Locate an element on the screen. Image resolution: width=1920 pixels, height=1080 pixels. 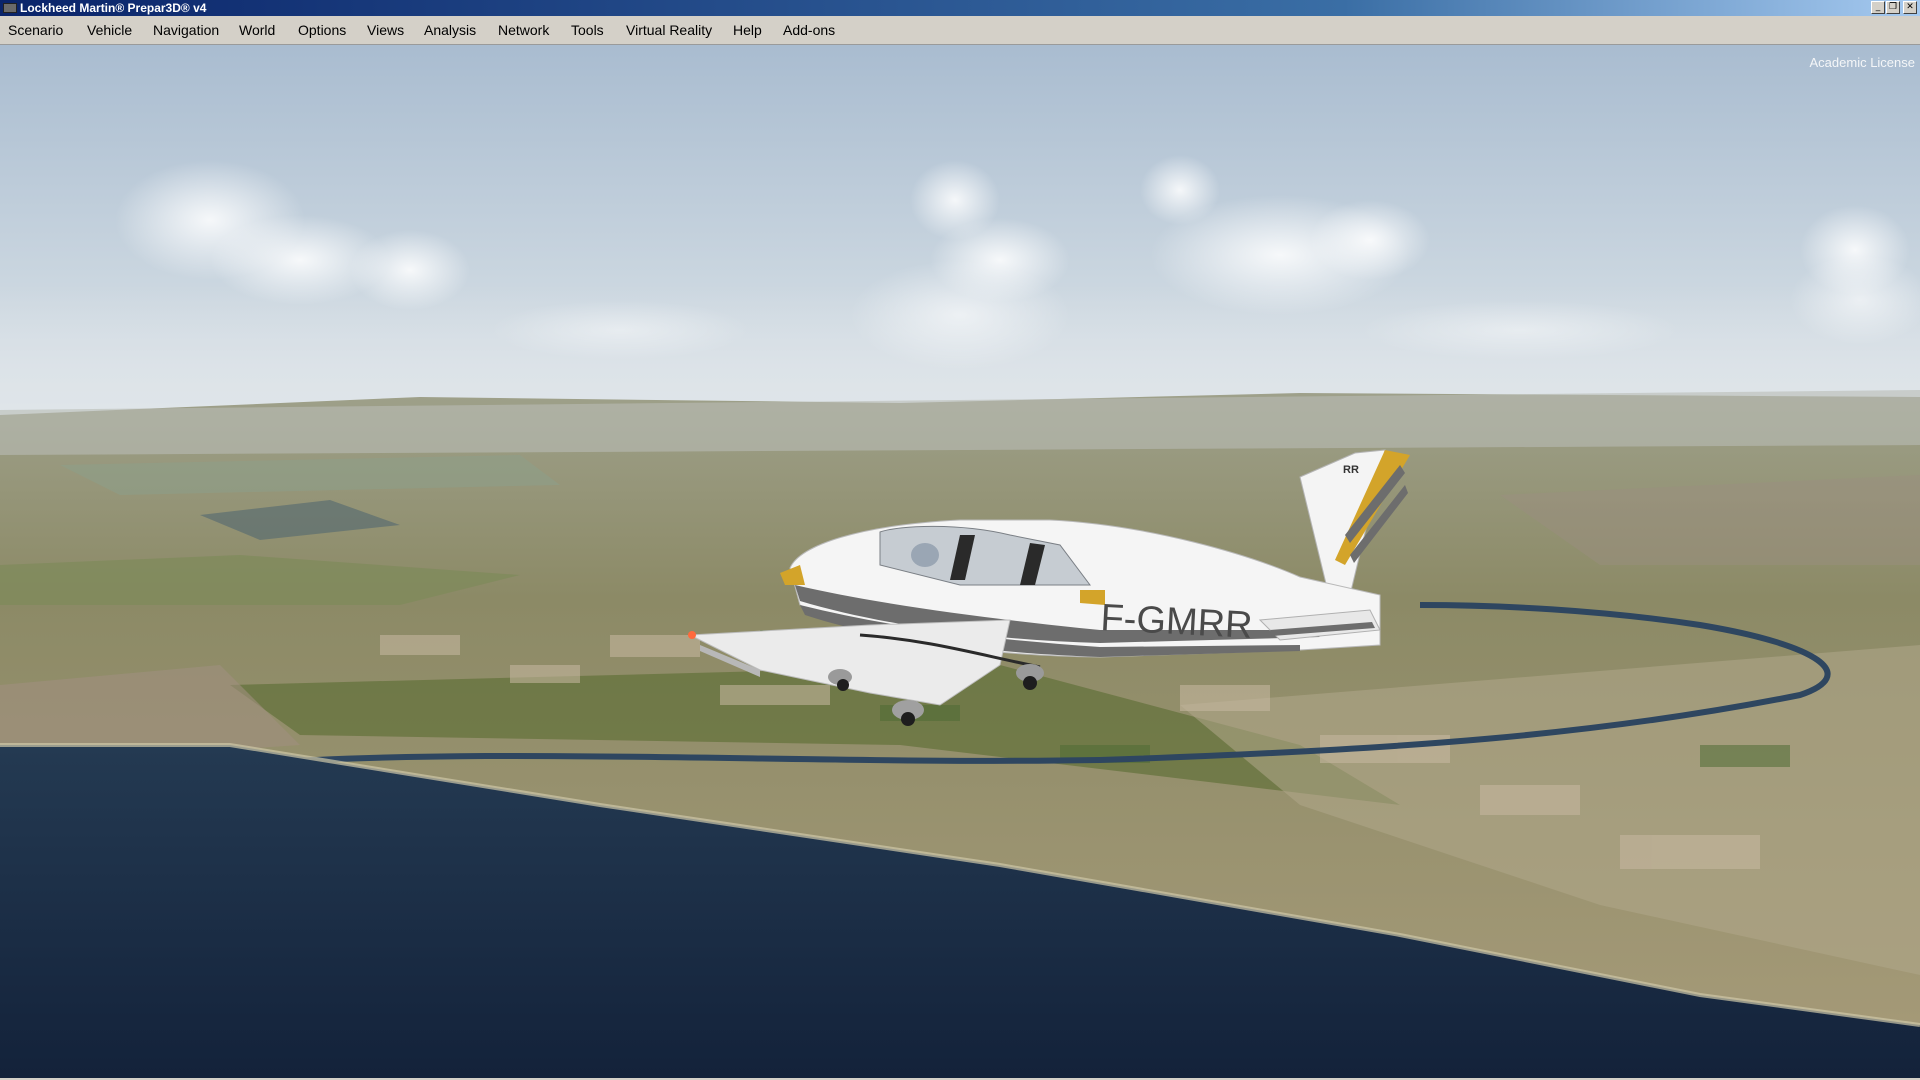
window-title: Lockheed Martin® Prepar3D® v4 is located at coordinates (113, 8).